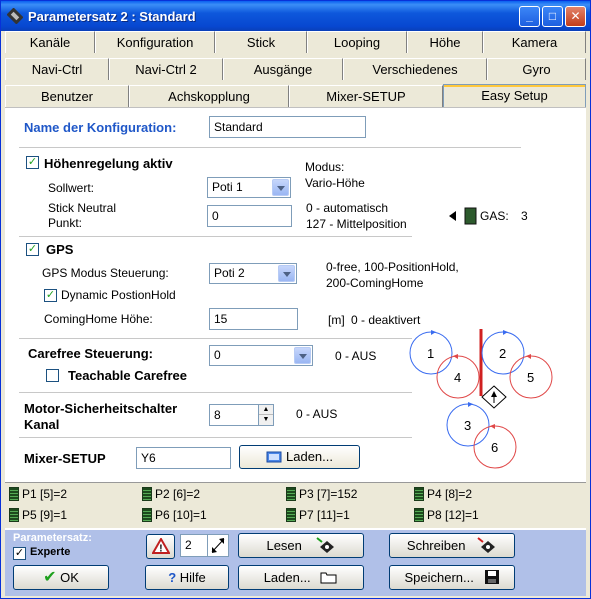 The image size is (591, 599). I want to click on carefree-label: Carefree Steuerung:, so click(90, 353).